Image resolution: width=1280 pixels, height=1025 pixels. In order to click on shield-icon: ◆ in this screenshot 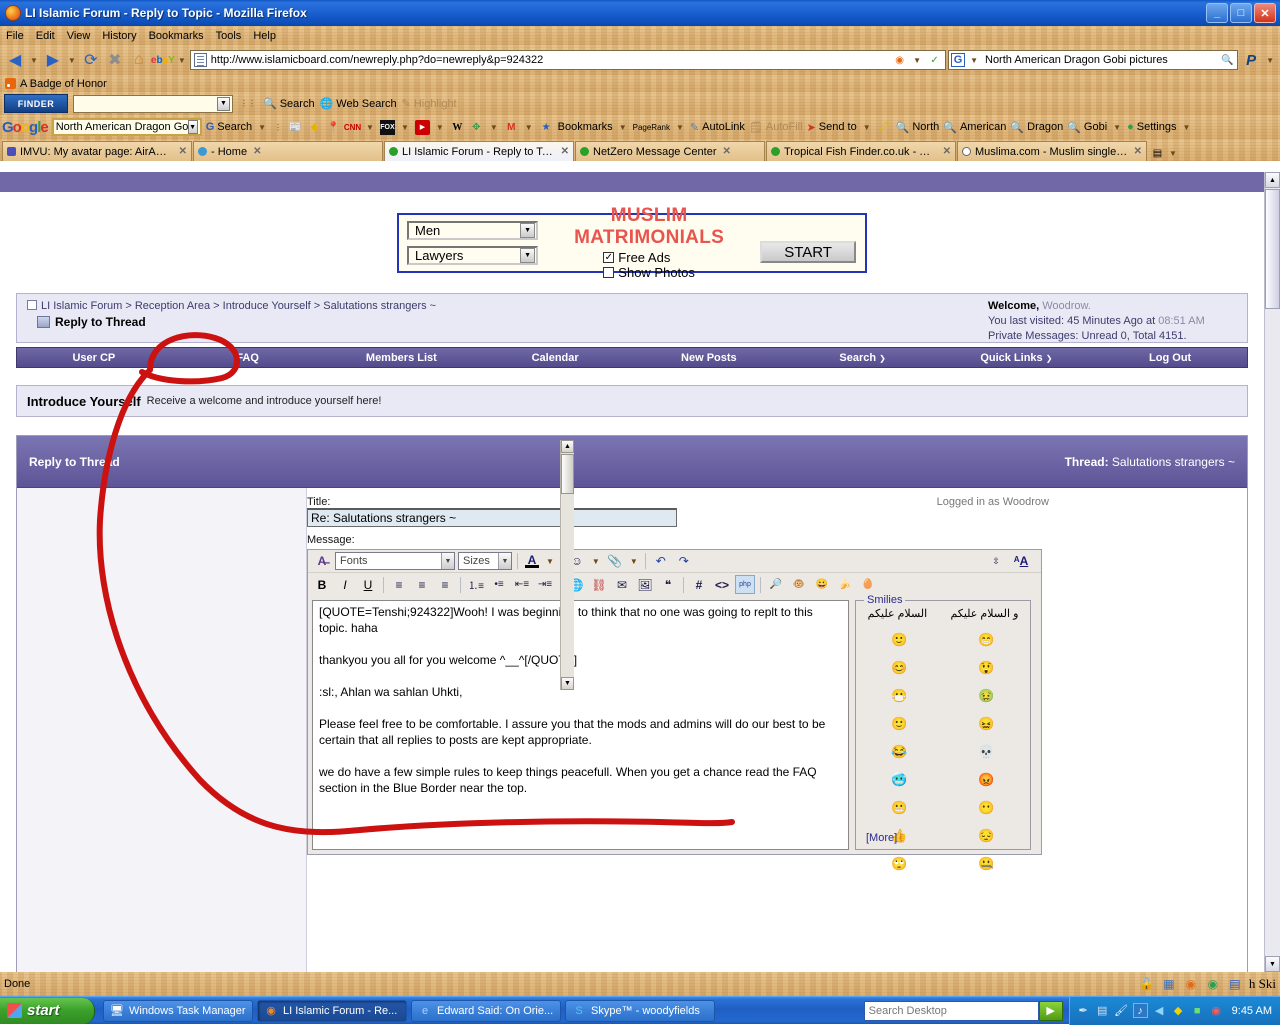, I will do `click(1178, 1010)`.